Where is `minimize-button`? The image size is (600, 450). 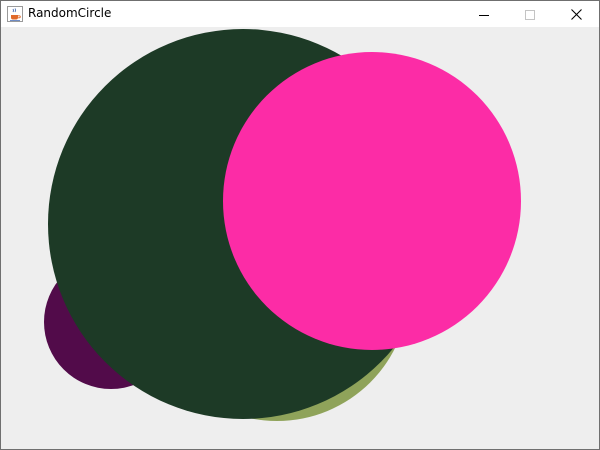
minimize-button is located at coordinates (484, 14).